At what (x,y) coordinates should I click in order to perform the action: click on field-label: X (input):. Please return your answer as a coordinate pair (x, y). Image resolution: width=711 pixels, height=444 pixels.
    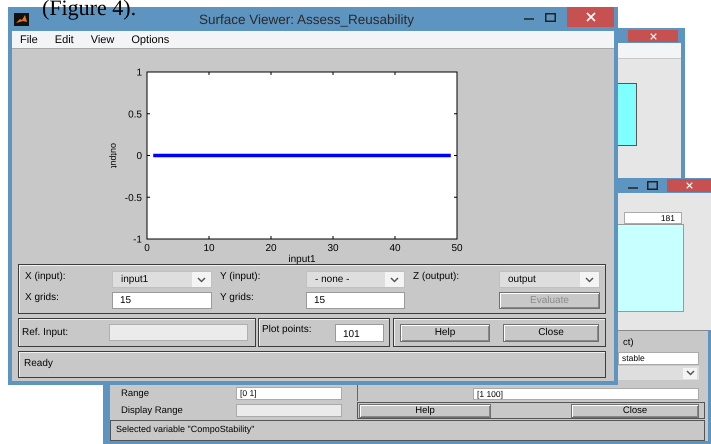
    Looking at the image, I should click on (46, 277).